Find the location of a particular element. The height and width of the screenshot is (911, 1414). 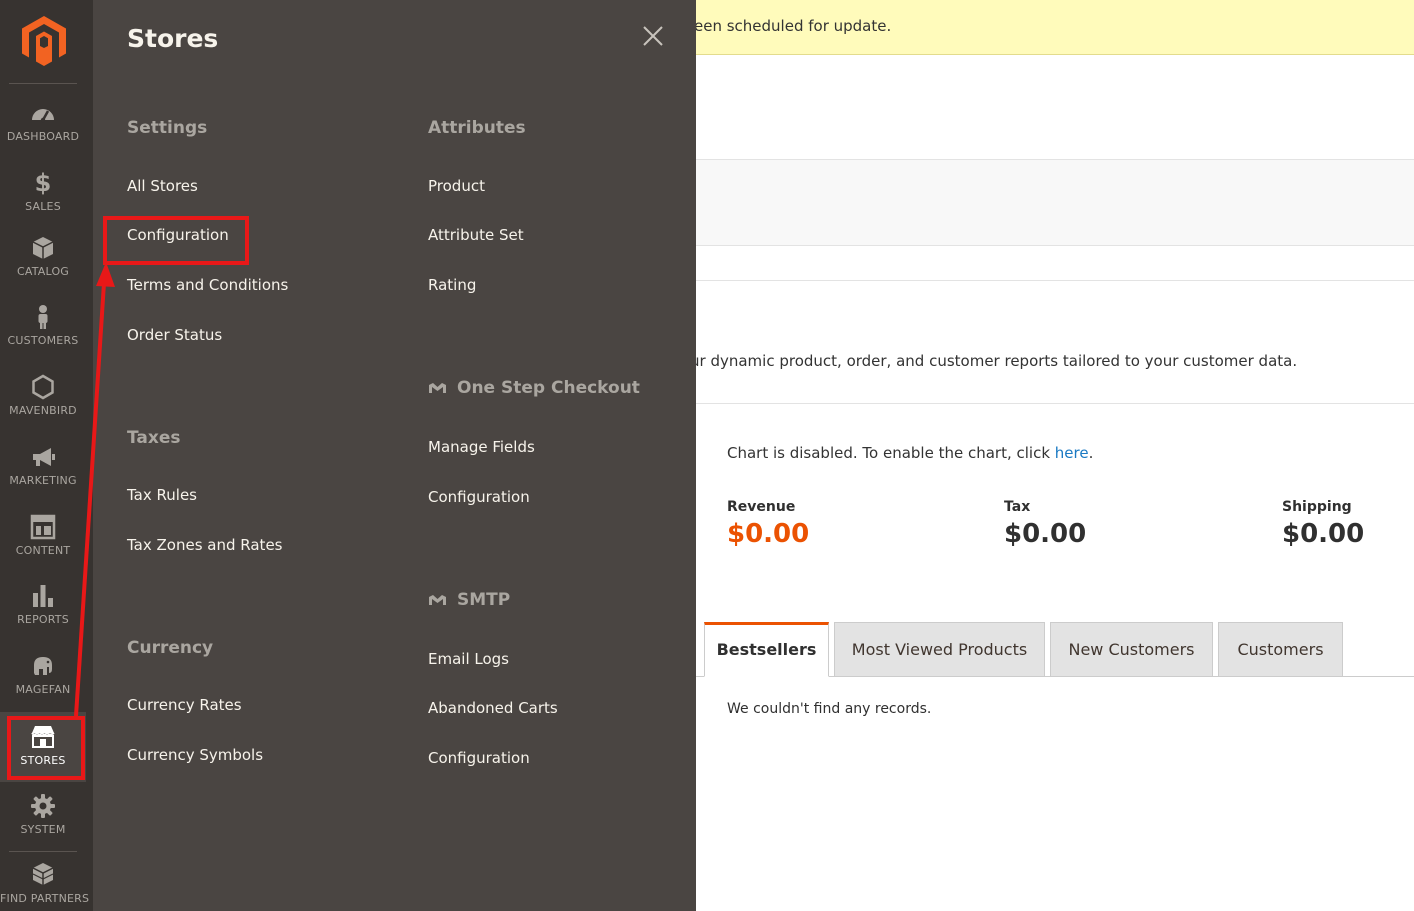

gear-icon is located at coordinates (43, 806).